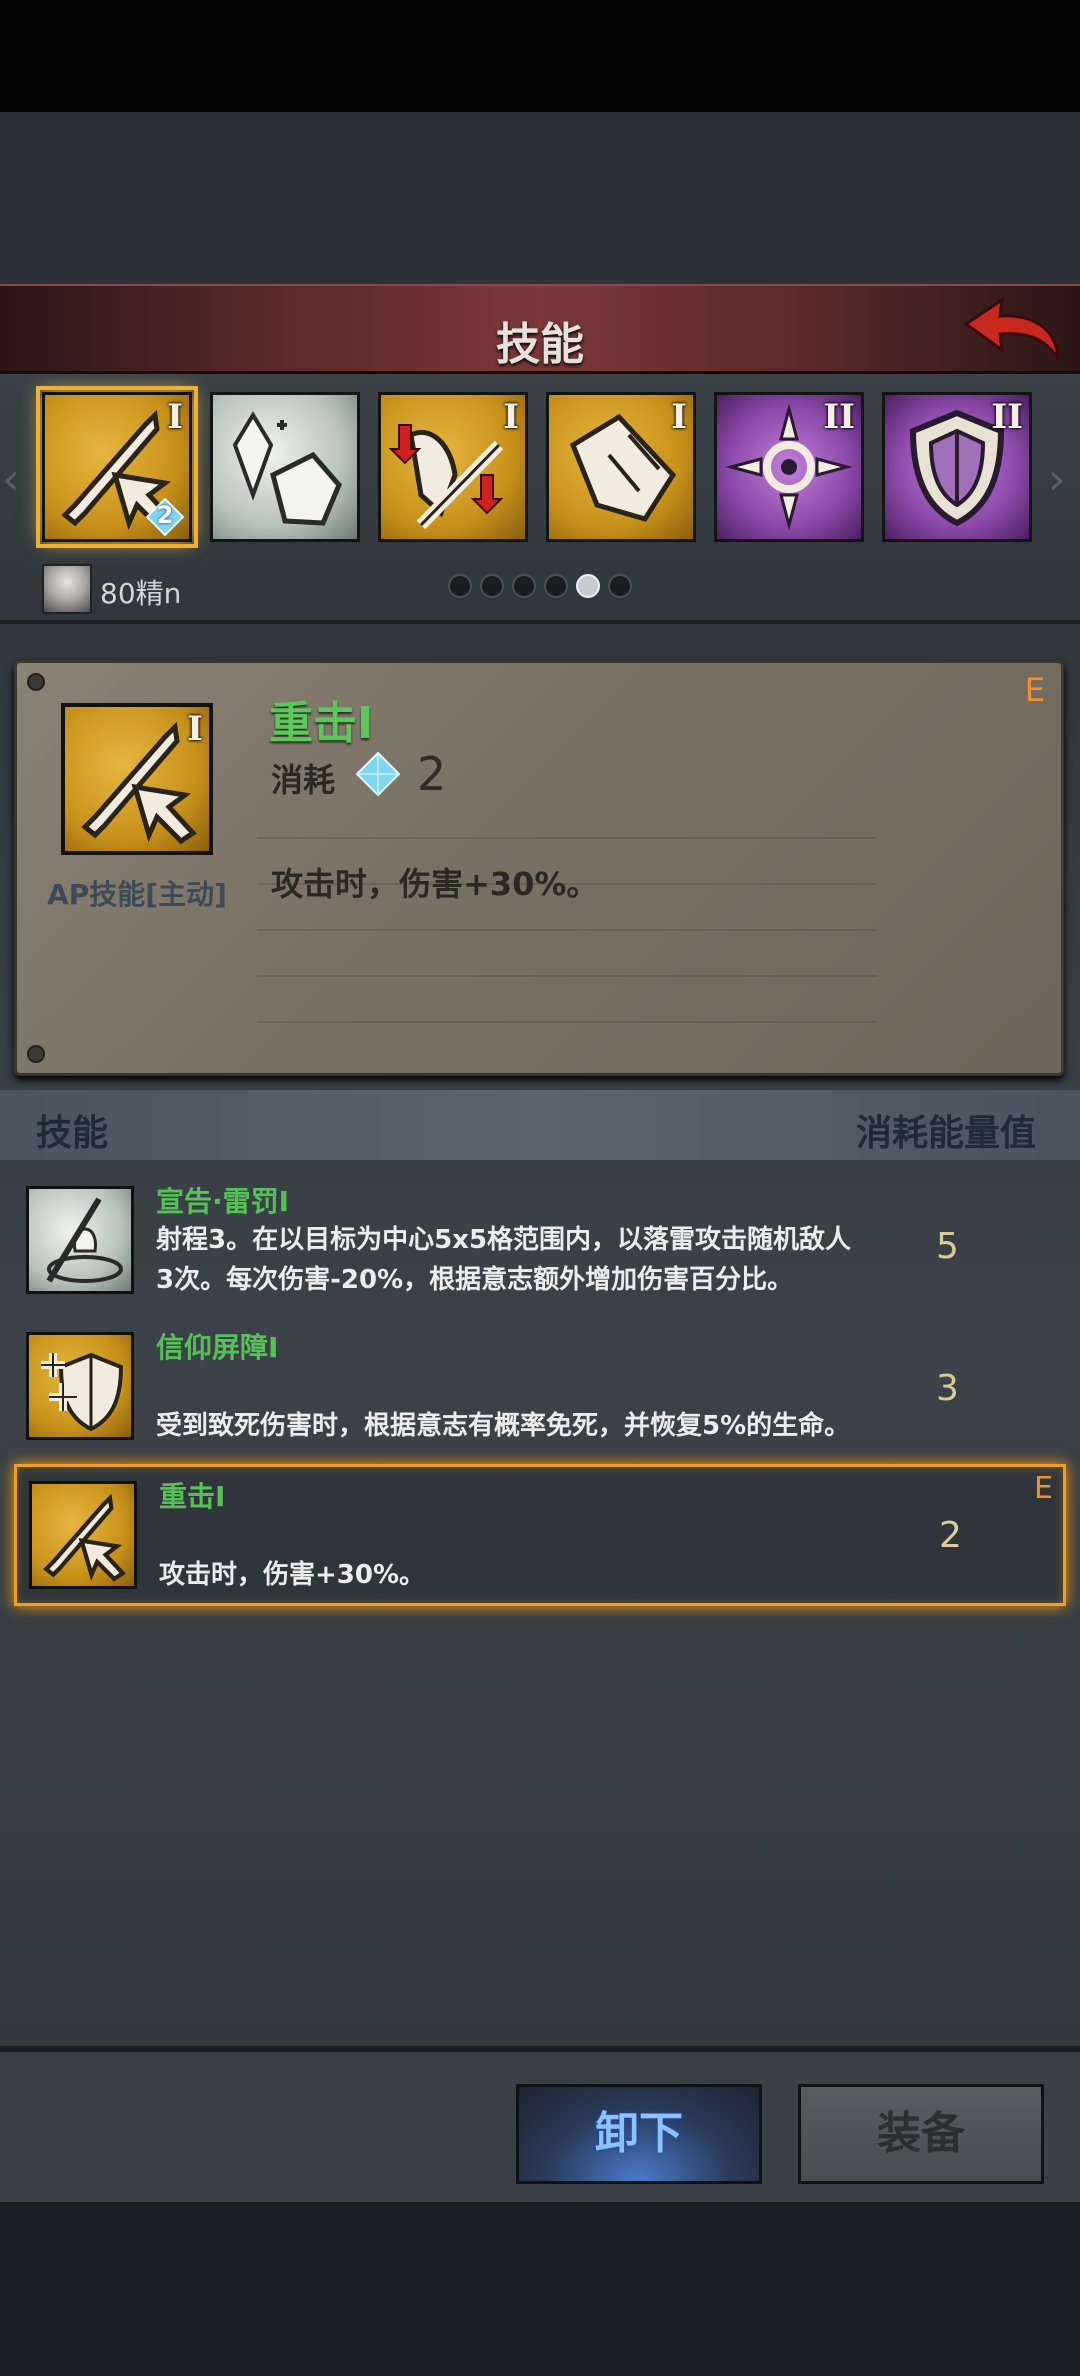 The image size is (1080, 2376). Describe the element at coordinates (292, 1575) in the screenshot. I see `skill-item-desc: 攻击时，伤害+30%。` at that location.